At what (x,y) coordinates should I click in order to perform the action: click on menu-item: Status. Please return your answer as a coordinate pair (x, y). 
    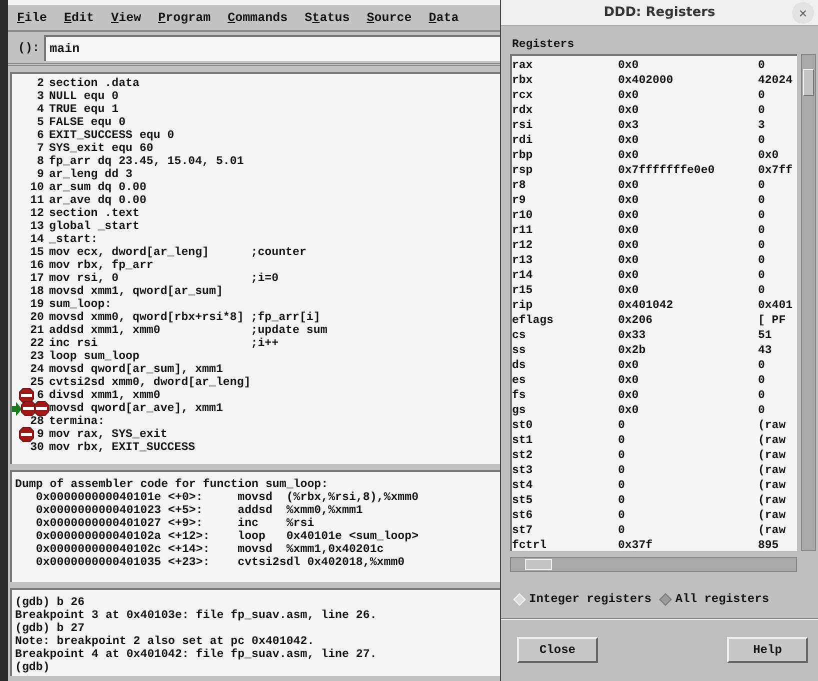
    Looking at the image, I should click on (327, 17).